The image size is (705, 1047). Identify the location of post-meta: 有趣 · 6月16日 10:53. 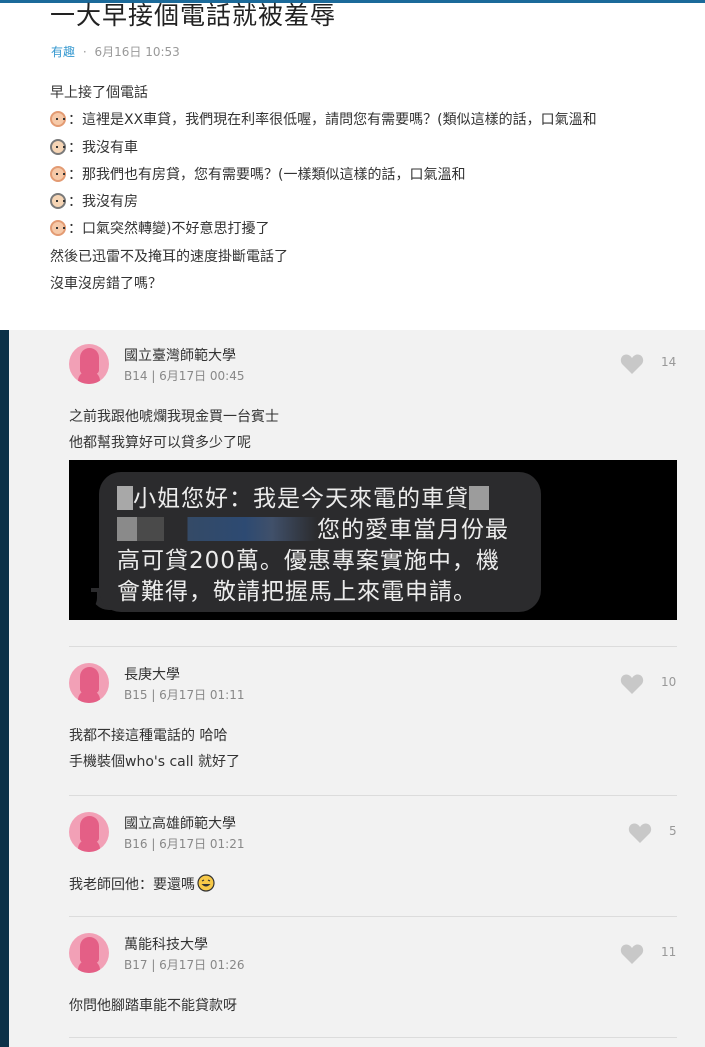
(115, 51).